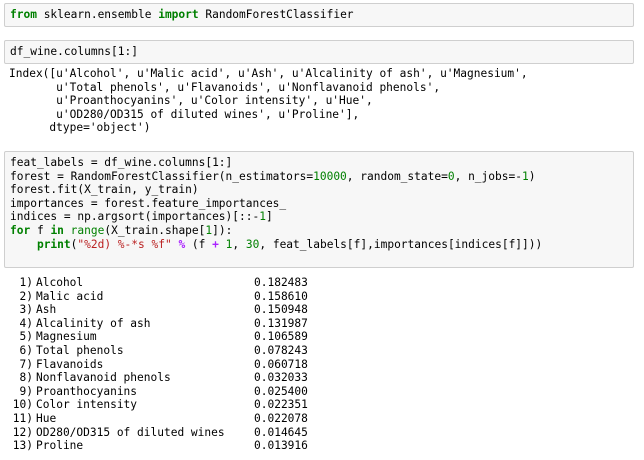 The width and height of the screenshot is (644, 460). Describe the element at coordinates (26, 391) in the screenshot. I see `rank: 9)` at that location.